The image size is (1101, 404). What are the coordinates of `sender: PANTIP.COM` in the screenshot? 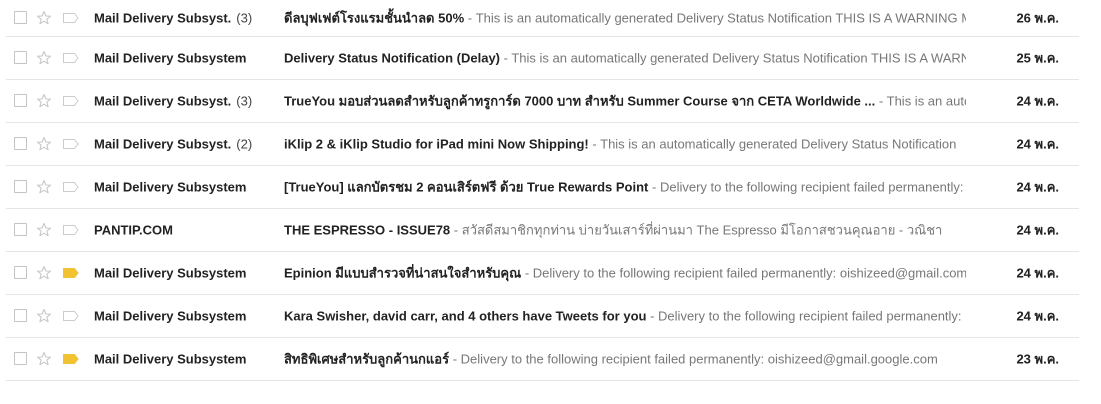 It's located at (186, 230).